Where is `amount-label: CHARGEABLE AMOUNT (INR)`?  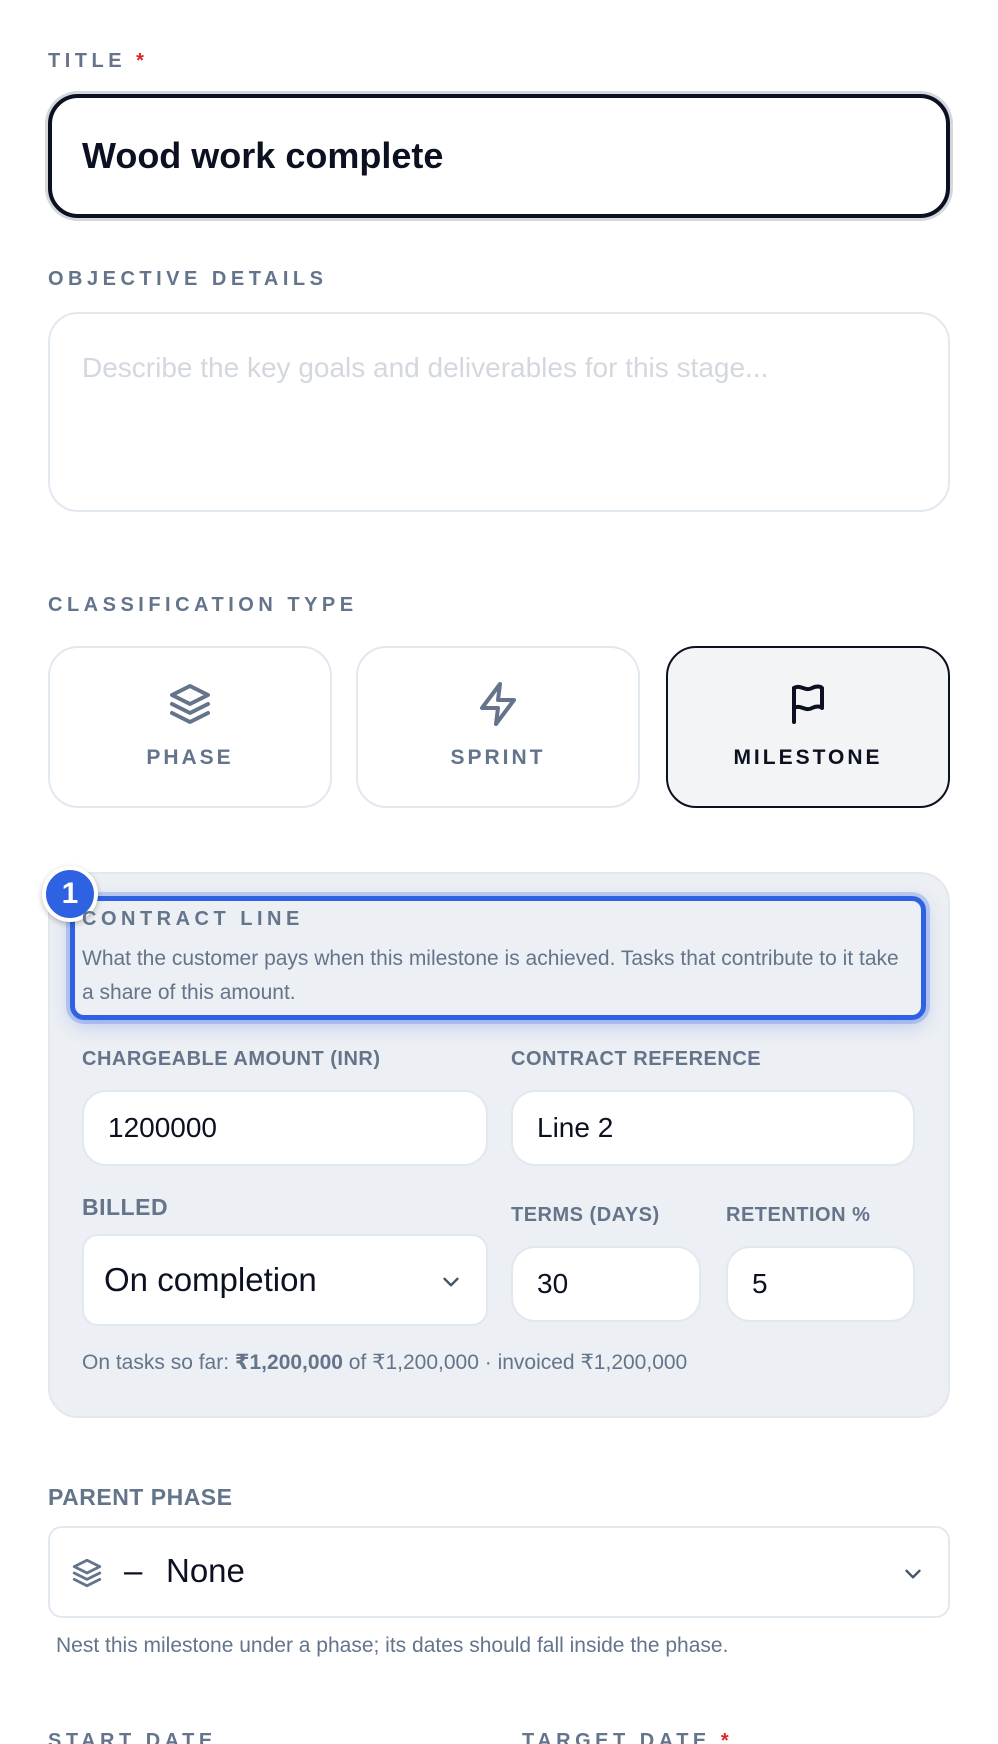
amount-label: CHARGEABLE AMOUNT (INR) is located at coordinates (231, 1059).